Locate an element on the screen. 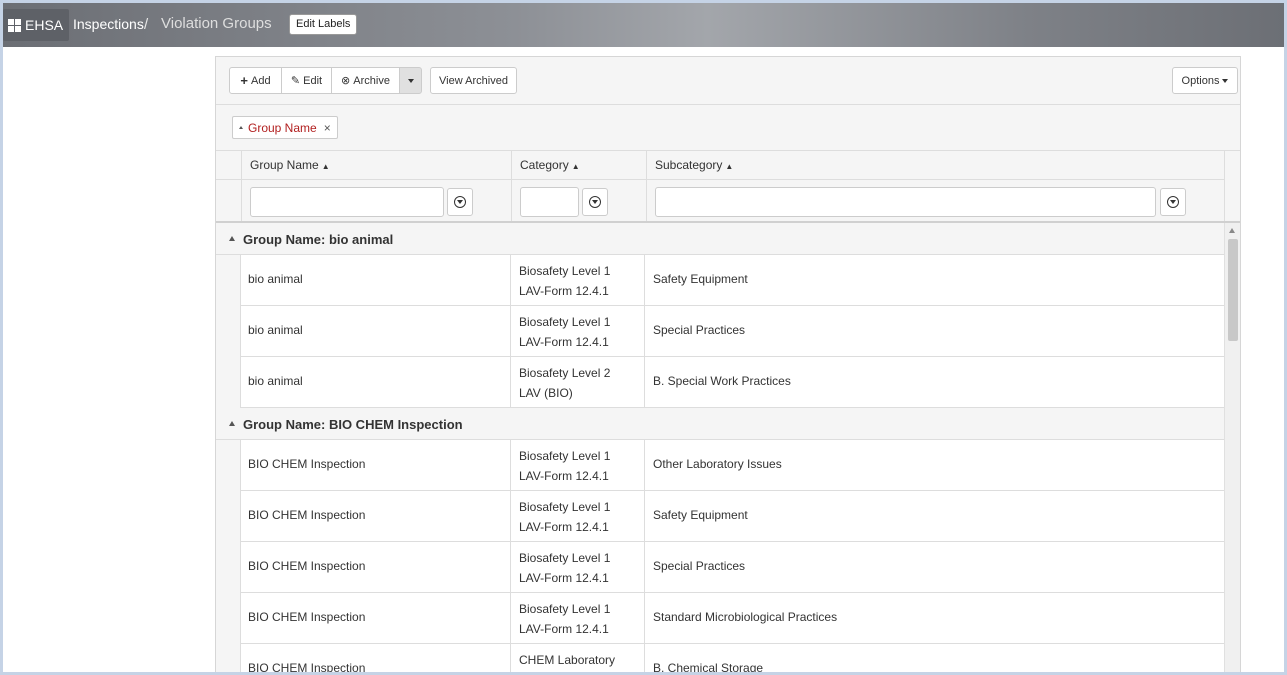  group-chip-group-name: Group Name × is located at coordinates (285, 127).